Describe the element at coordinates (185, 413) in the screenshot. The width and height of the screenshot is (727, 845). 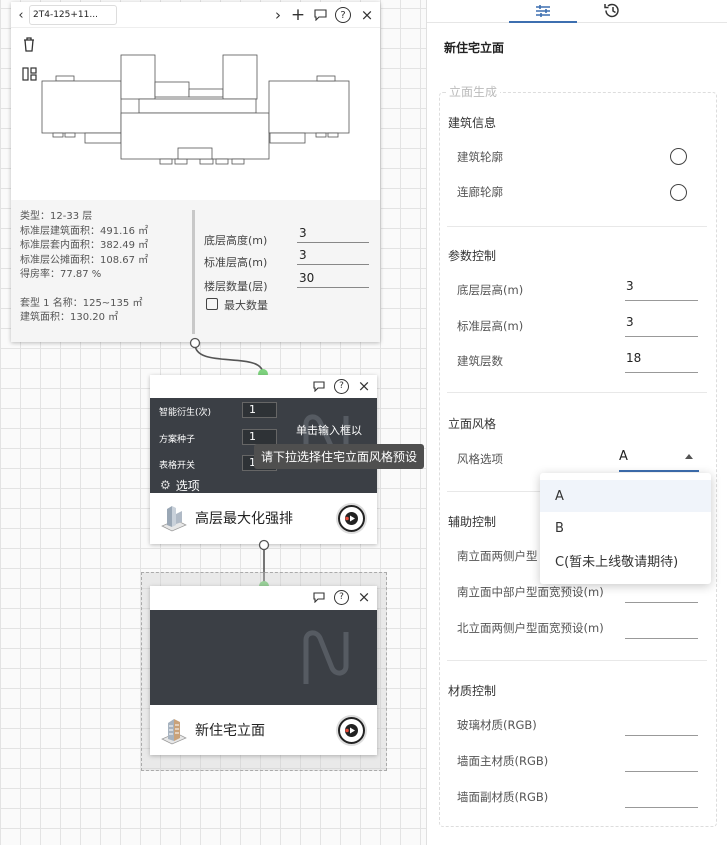
I see `param-label: 智能衍生(次)` at that location.